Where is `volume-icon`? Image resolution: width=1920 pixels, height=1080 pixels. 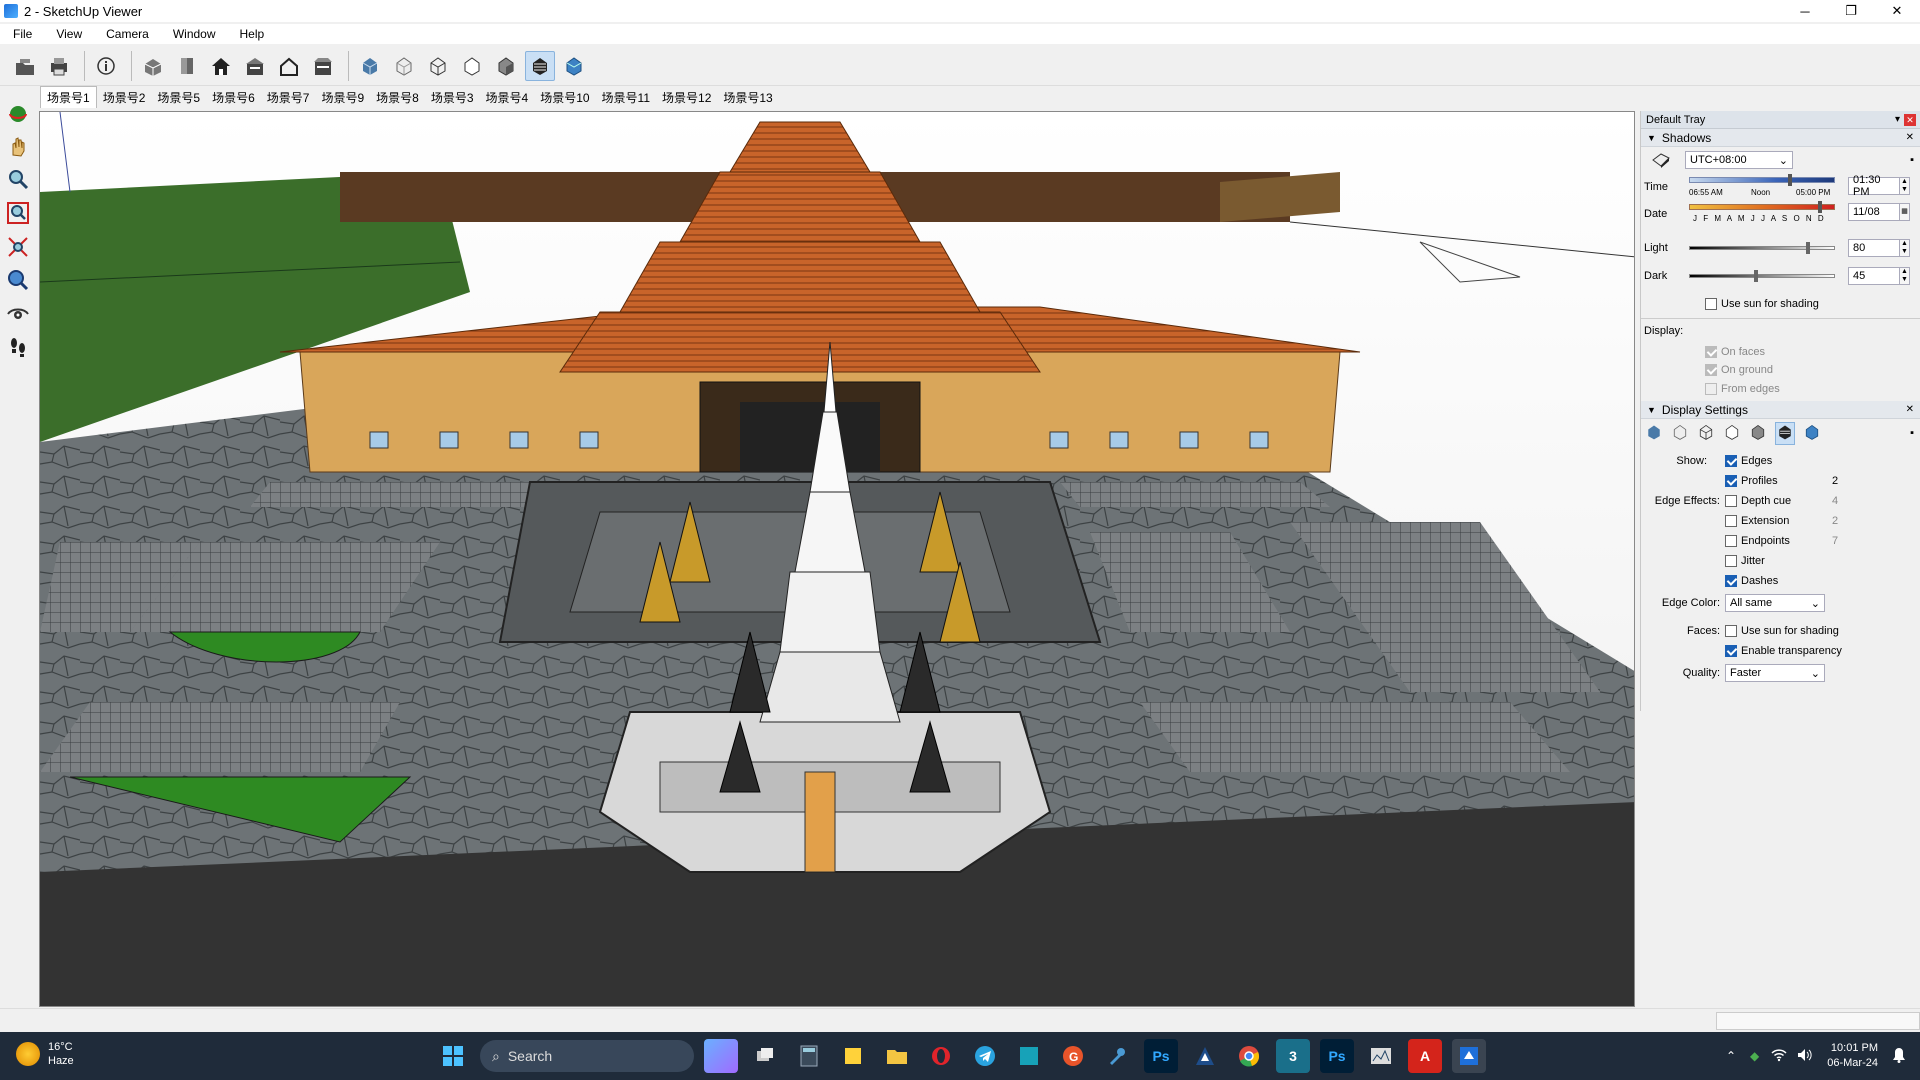
volume-icon is located at coordinates (1805, 1056).